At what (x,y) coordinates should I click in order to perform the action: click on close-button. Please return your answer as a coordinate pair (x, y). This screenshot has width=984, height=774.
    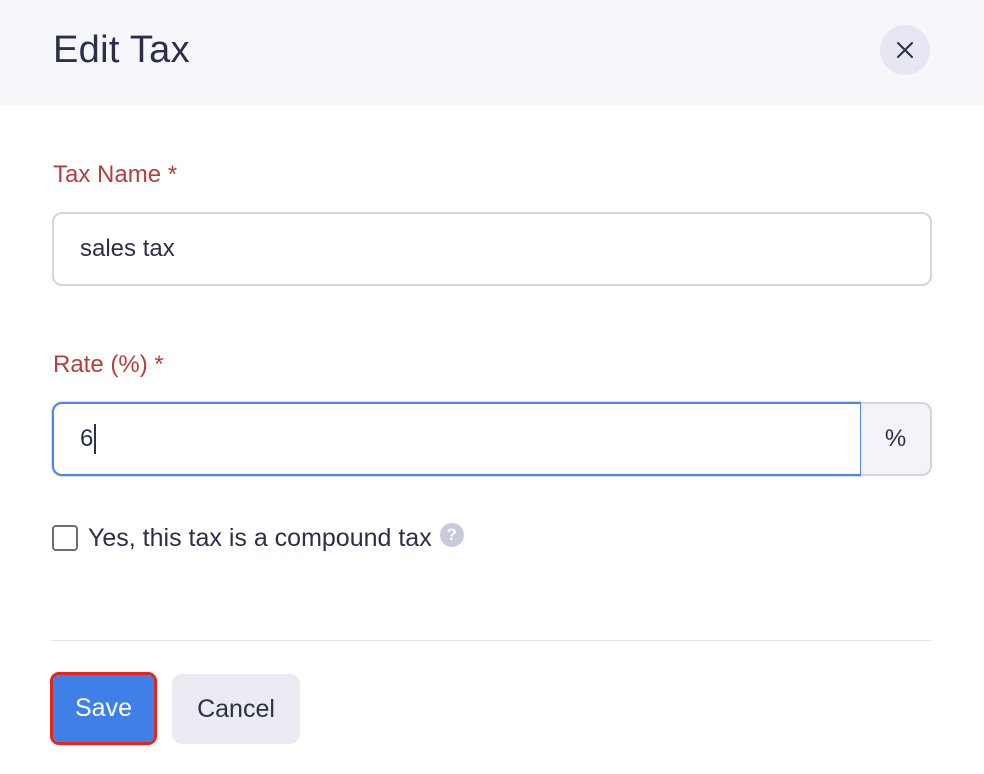
    Looking at the image, I should click on (905, 50).